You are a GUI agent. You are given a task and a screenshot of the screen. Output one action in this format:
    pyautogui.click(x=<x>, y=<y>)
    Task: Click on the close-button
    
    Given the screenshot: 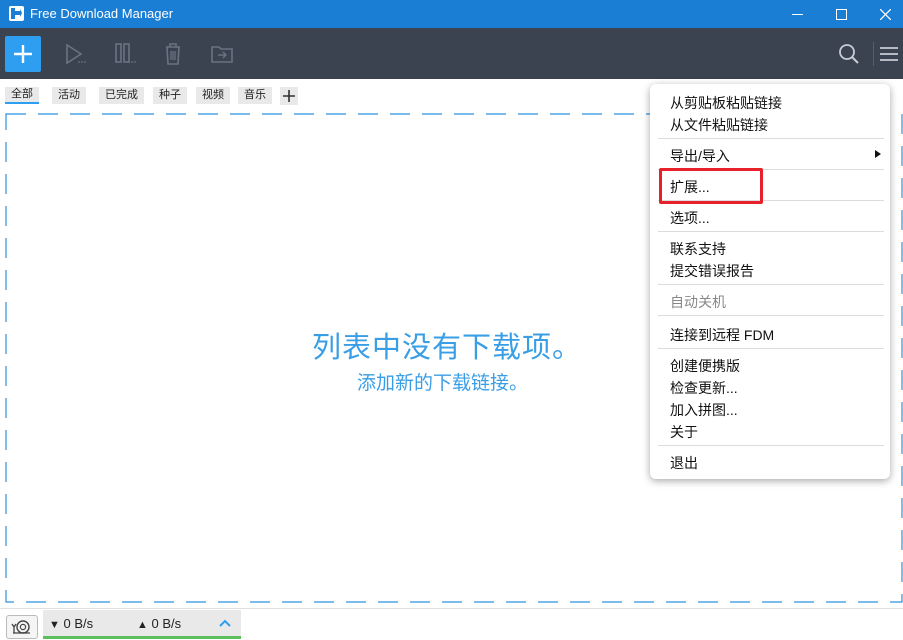 What is the action you would take?
    pyautogui.click(x=882, y=14)
    